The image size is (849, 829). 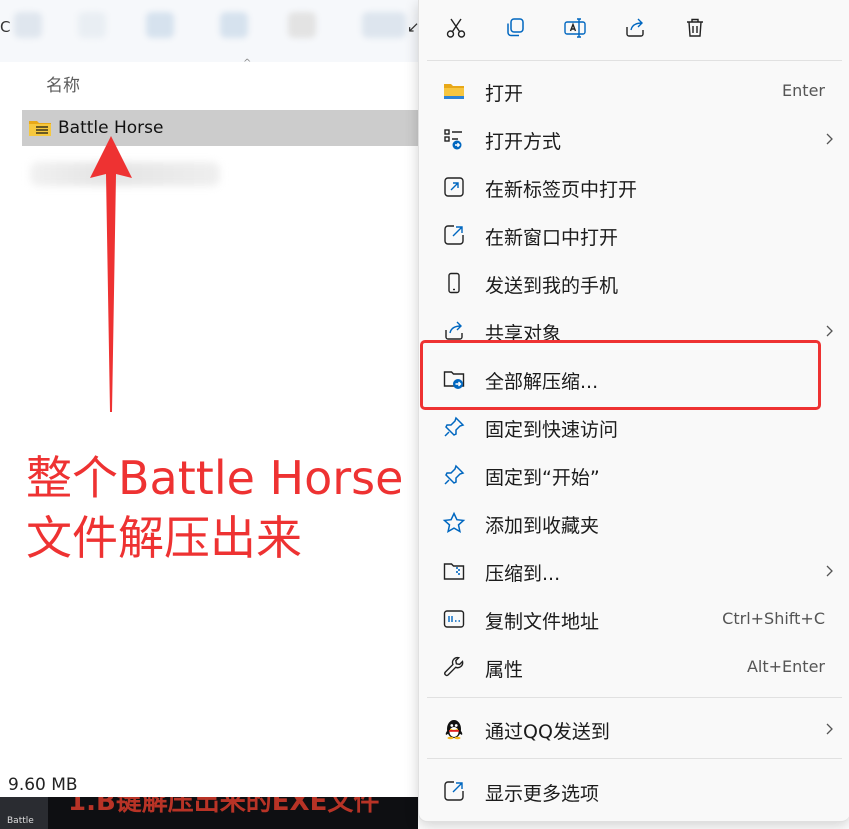 I want to click on delete-button, so click(x=695, y=28).